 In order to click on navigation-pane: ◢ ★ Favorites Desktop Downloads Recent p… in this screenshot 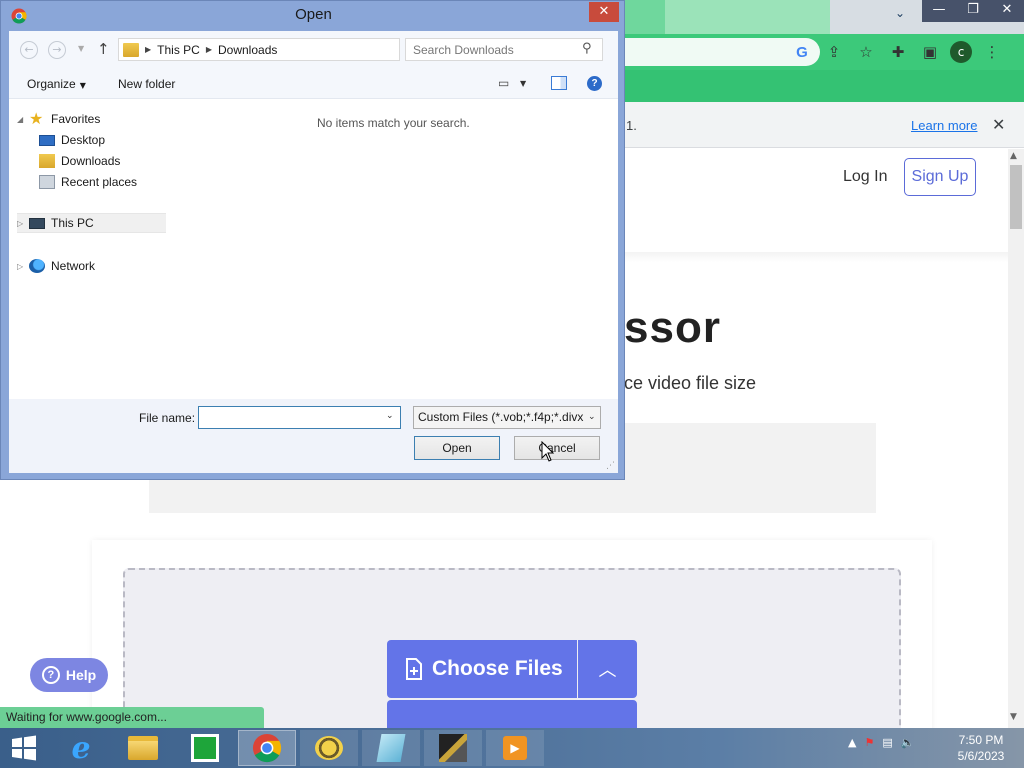, I will do `click(87, 249)`.